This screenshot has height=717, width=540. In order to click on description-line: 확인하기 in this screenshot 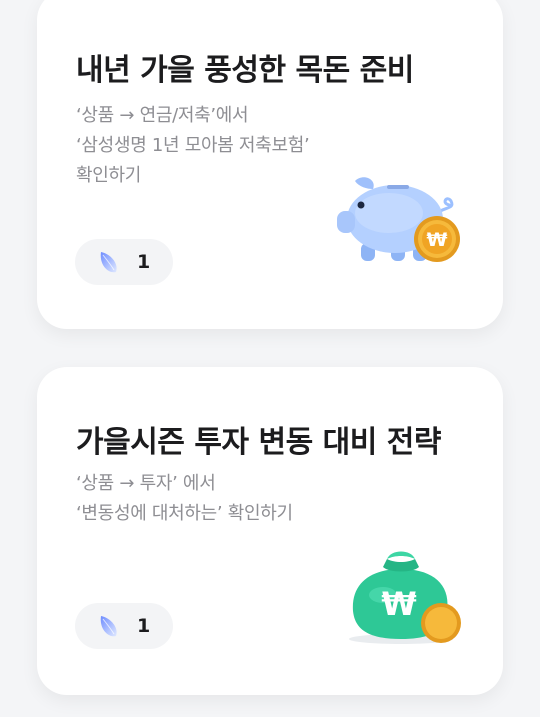, I will do `click(109, 175)`.